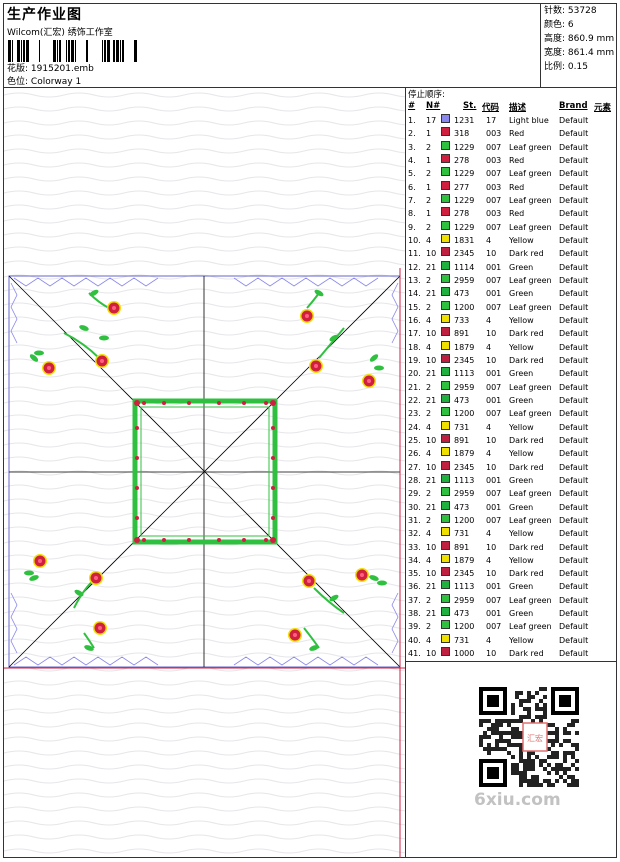 This screenshot has width=620, height=862. Describe the element at coordinates (511, 453) in the screenshot. I see `table-row: 26. 4 1879 4 Yellow Default` at that location.